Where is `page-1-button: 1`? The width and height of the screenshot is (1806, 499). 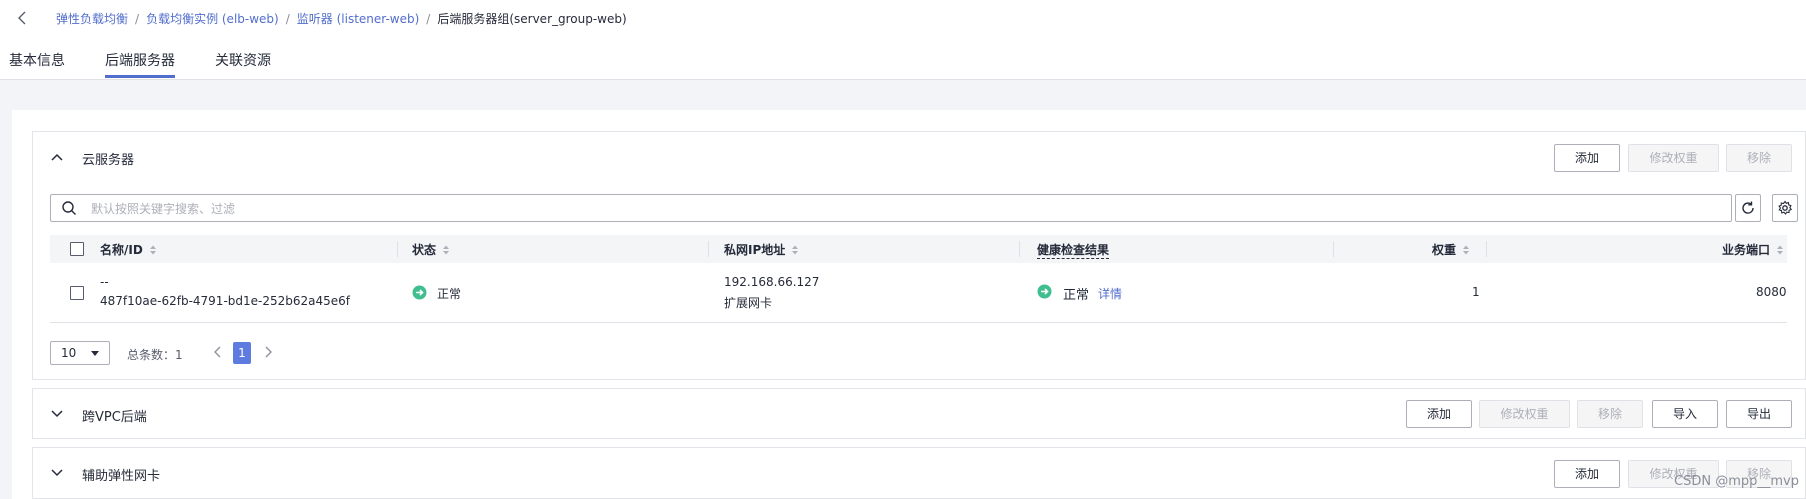 page-1-button: 1 is located at coordinates (242, 353).